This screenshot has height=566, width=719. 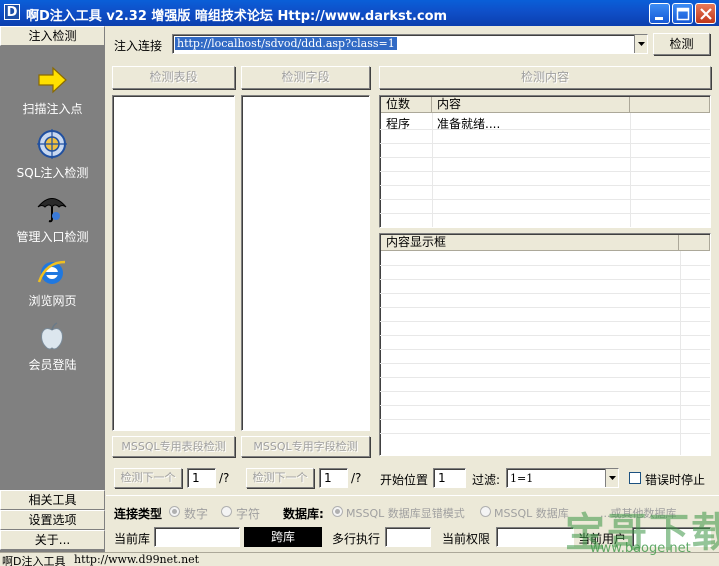 What do you see at coordinates (303, 514) in the screenshot?
I see `database-label: 数据库:` at bounding box center [303, 514].